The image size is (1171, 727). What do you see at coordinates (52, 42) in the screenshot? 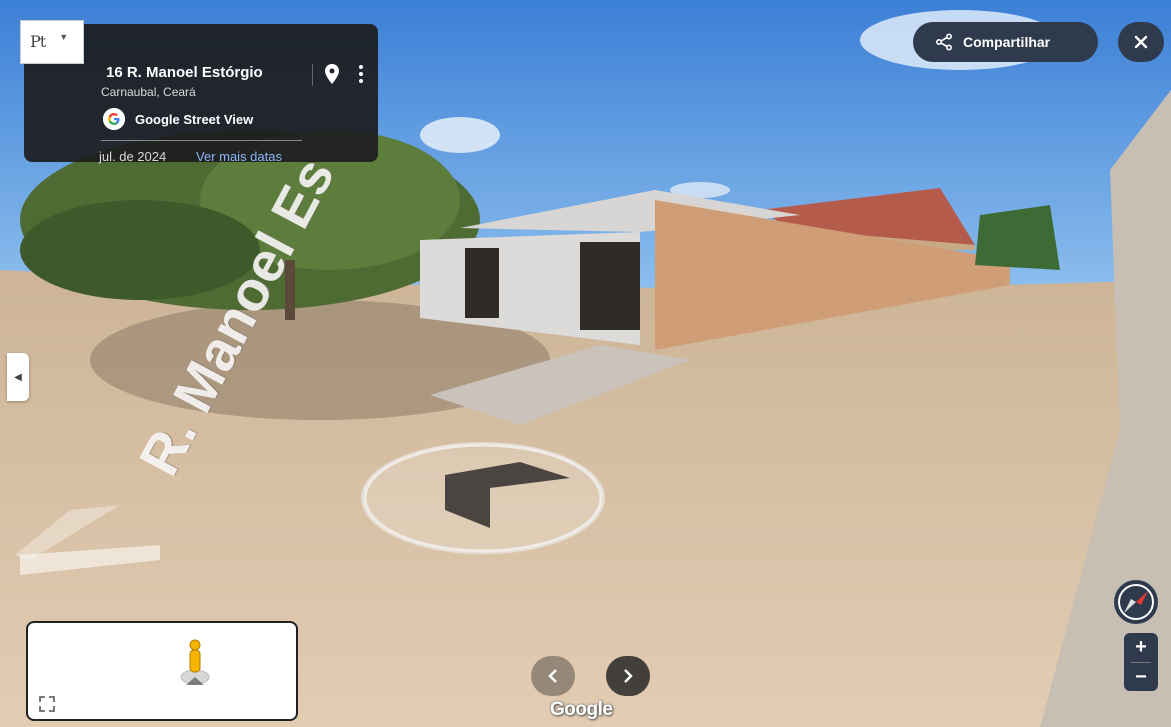
I see `image-type-selector: Pt ▼` at bounding box center [52, 42].